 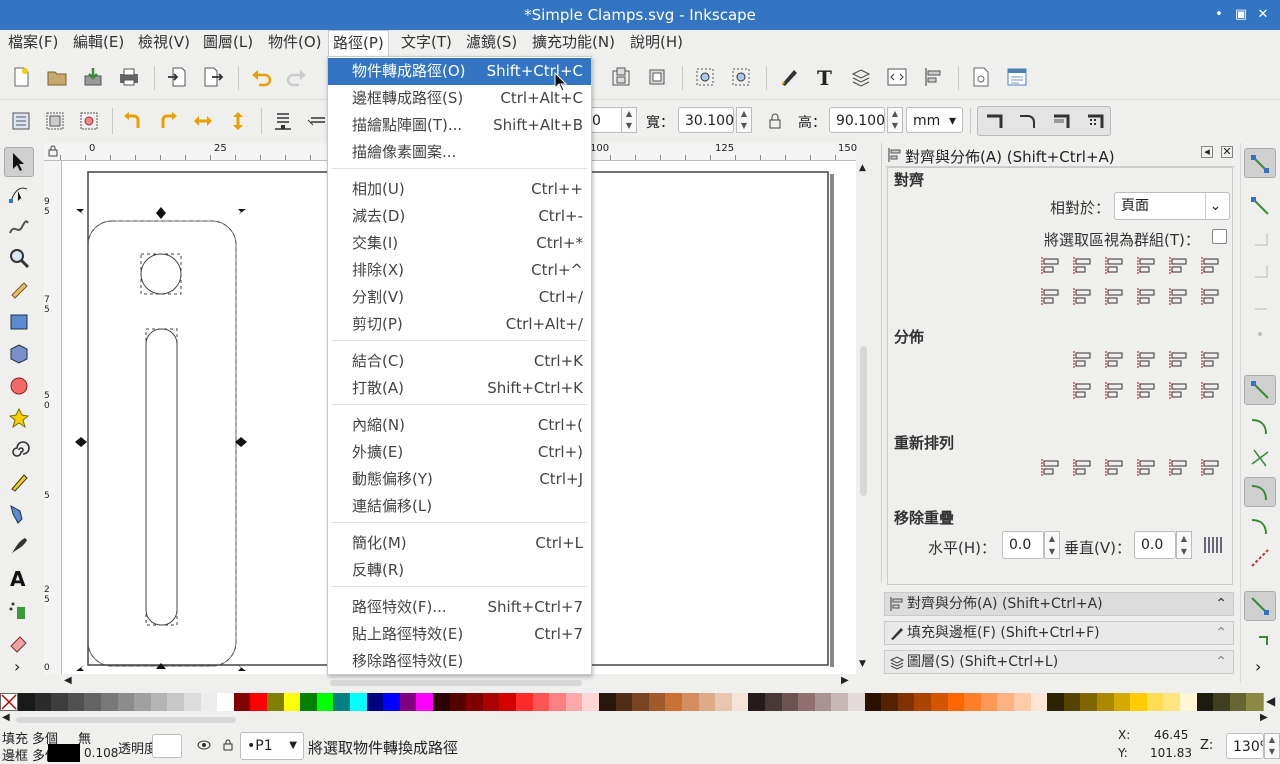 What do you see at coordinates (1219, 236) in the screenshot?
I see `treat-as-group-checkbox` at bounding box center [1219, 236].